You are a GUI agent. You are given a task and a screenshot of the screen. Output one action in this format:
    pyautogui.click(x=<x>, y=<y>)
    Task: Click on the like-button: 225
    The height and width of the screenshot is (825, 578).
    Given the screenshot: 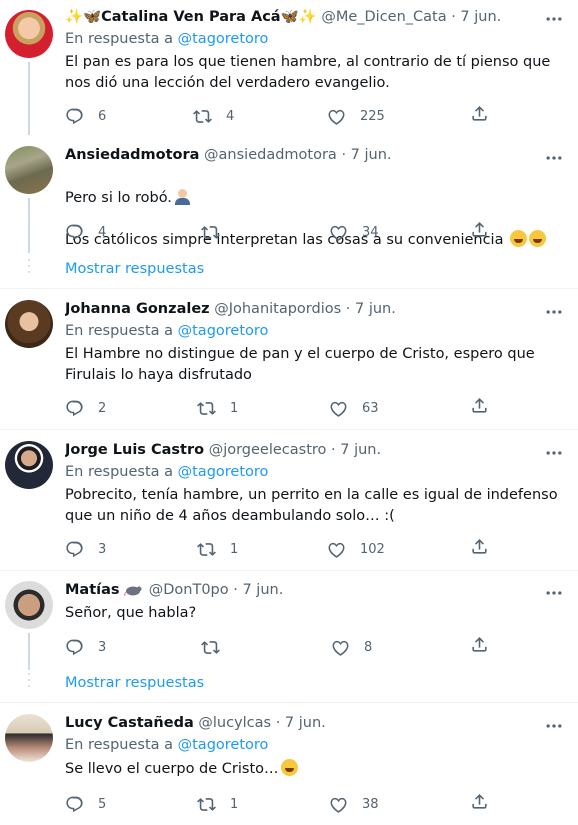 What is the action you would take?
    pyautogui.click(x=356, y=116)
    